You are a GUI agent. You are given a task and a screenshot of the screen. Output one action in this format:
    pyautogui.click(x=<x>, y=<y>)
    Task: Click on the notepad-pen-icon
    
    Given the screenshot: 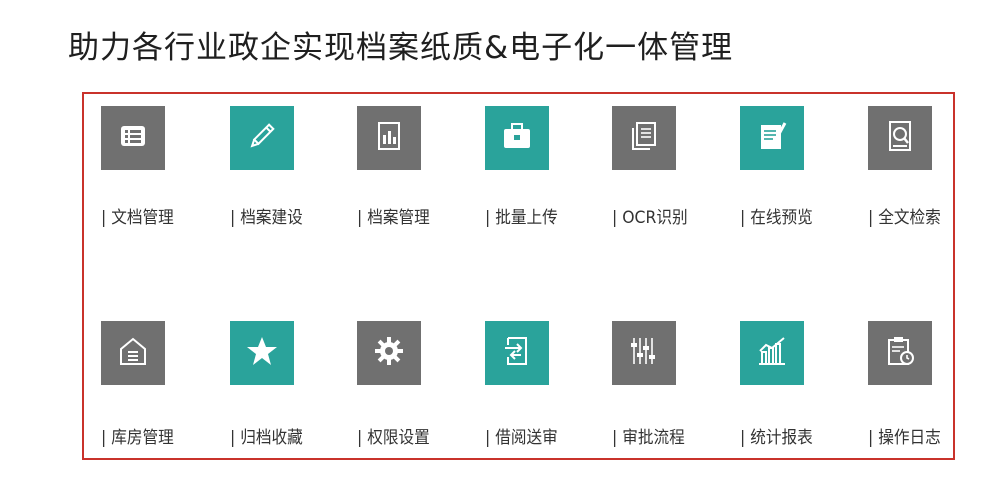 What is the action you would take?
    pyautogui.click(x=772, y=138)
    